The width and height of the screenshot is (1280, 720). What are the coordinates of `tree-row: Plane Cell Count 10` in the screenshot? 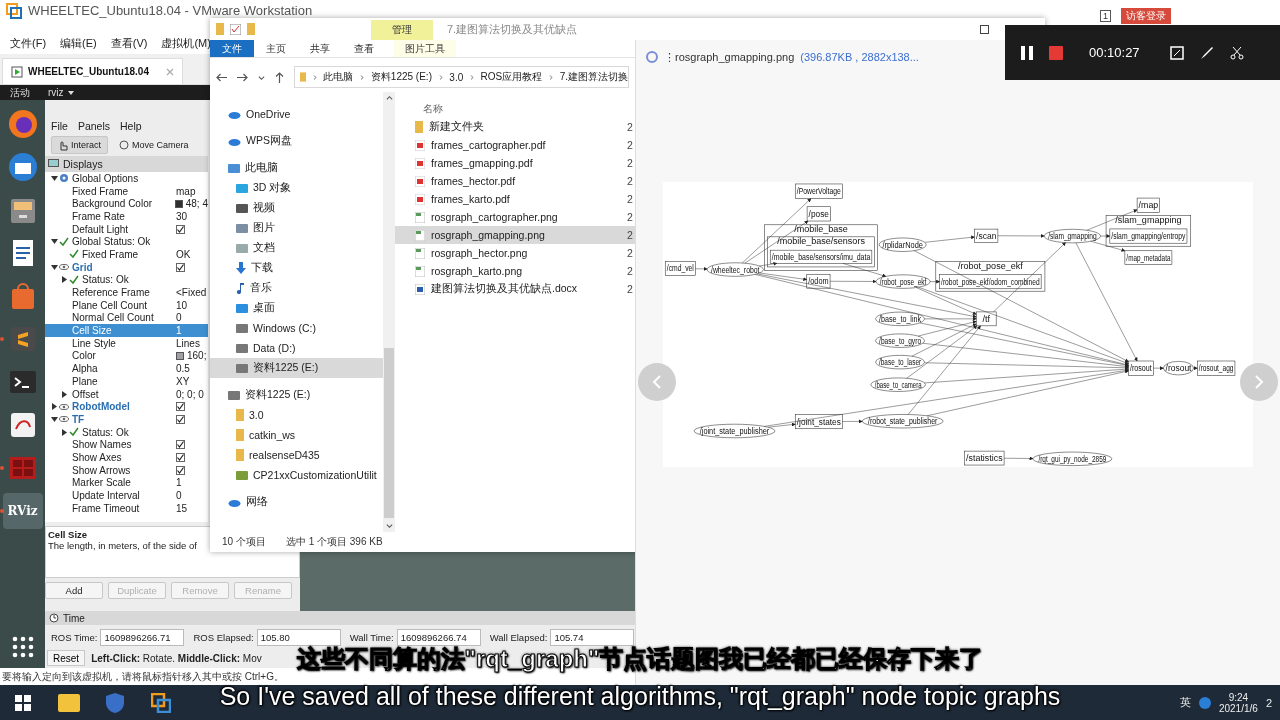 It's located at (126, 305).